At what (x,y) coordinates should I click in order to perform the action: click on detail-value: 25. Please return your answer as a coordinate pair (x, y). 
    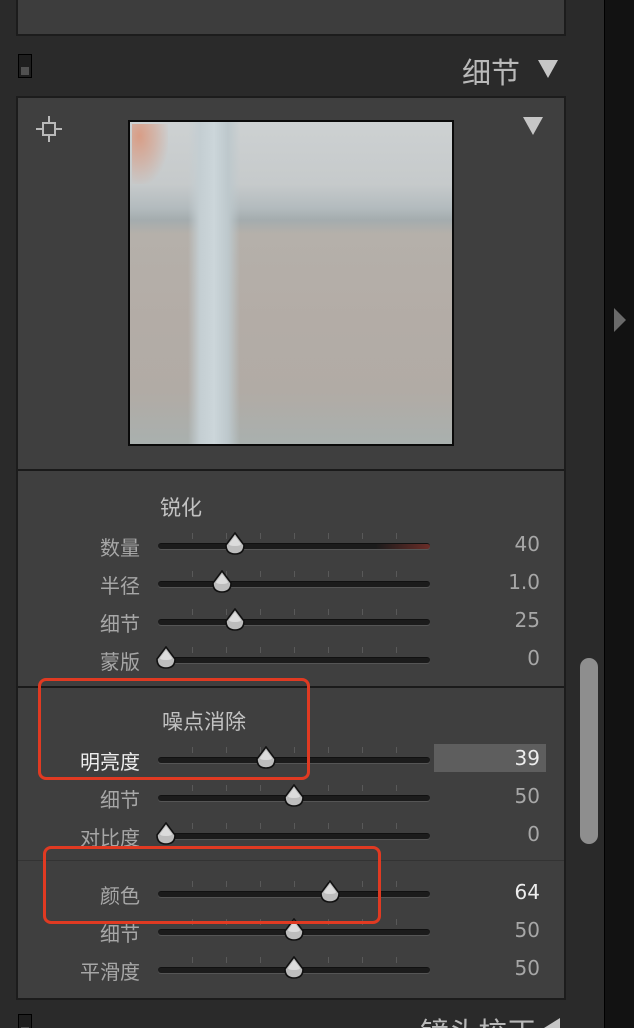
    Looking at the image, I should click on (490, 620).